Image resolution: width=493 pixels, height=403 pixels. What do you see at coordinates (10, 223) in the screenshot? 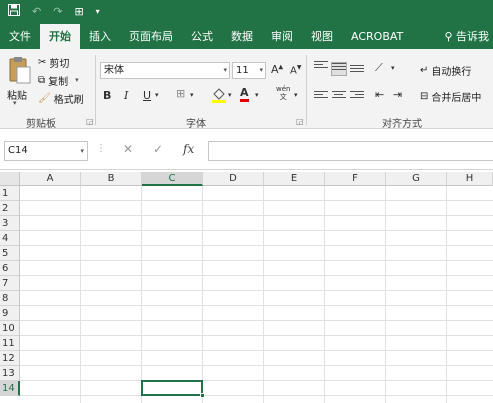
I see `row-header: 3` at bounding box center [10, 223].